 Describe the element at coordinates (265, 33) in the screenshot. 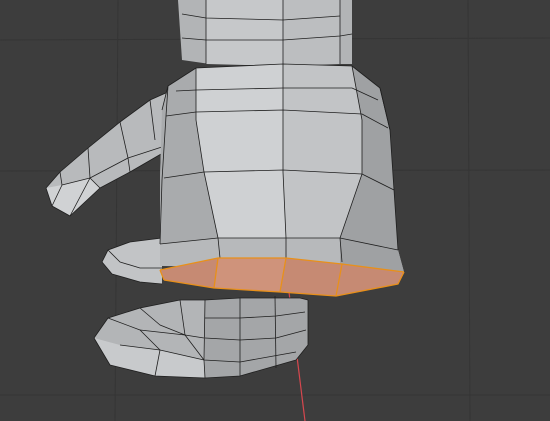

I see `neck-mesh` at that location.